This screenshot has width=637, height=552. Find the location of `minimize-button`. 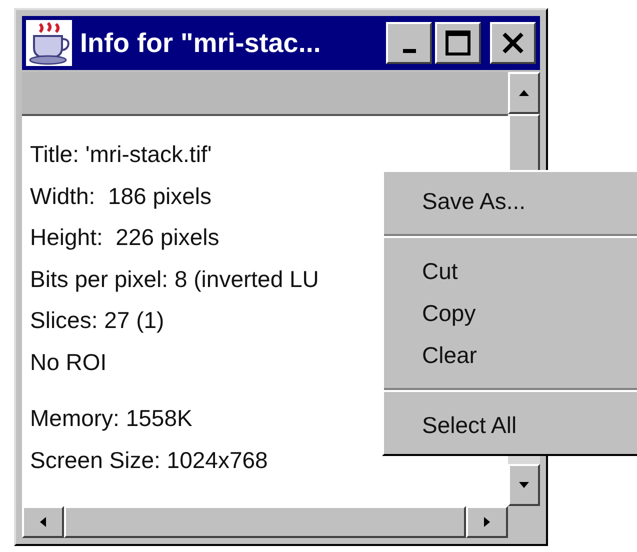

minimize-button is located at coordinates (409, 43).